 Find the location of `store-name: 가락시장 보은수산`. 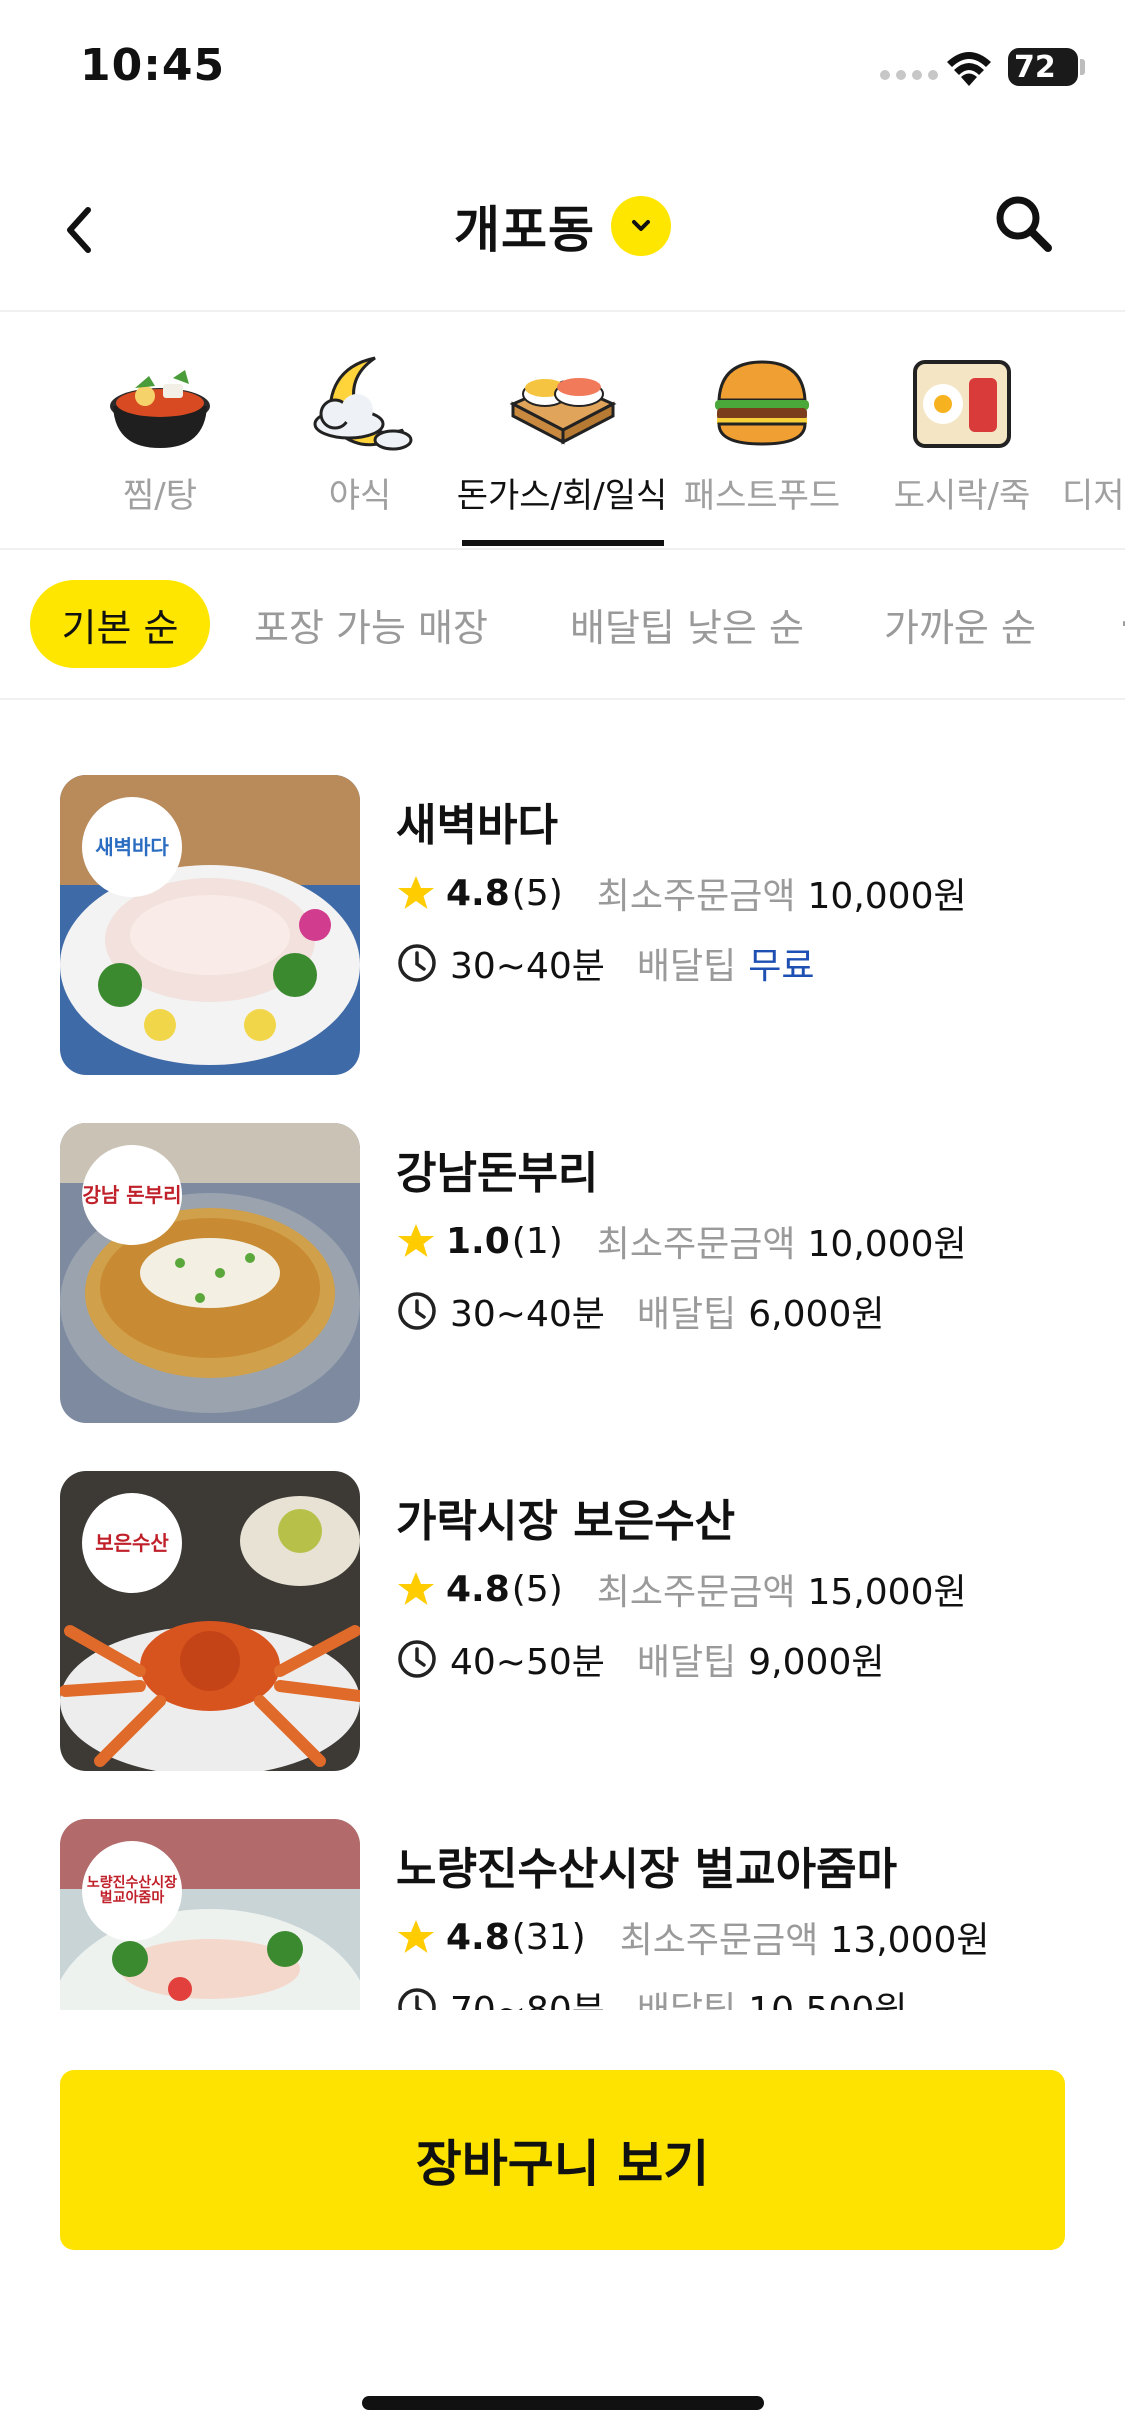

store-name: 가락시장 보은수산 is located at coordinates (565, 1517).